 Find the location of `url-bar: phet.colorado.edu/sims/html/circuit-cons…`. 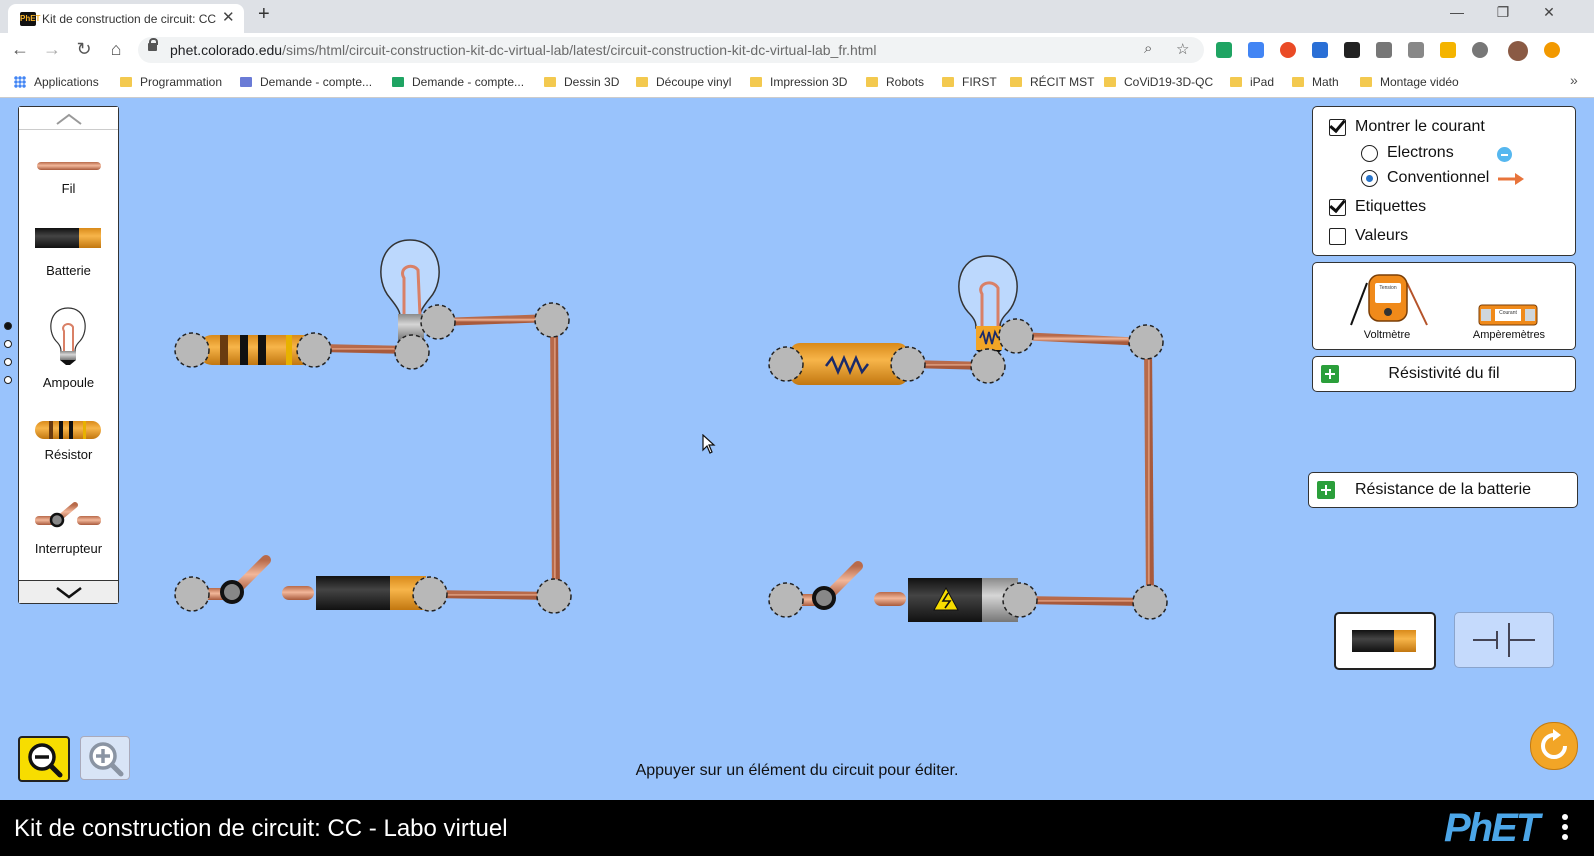

url-bar: phet.colorado.edu/sims/html/circuit-cons… is located at coordinates (671, 50).